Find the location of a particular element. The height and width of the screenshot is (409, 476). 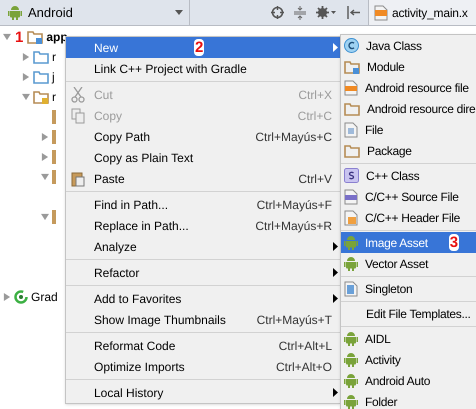

menu-item: Image Asset 3 is located at coordinates (408, 242).